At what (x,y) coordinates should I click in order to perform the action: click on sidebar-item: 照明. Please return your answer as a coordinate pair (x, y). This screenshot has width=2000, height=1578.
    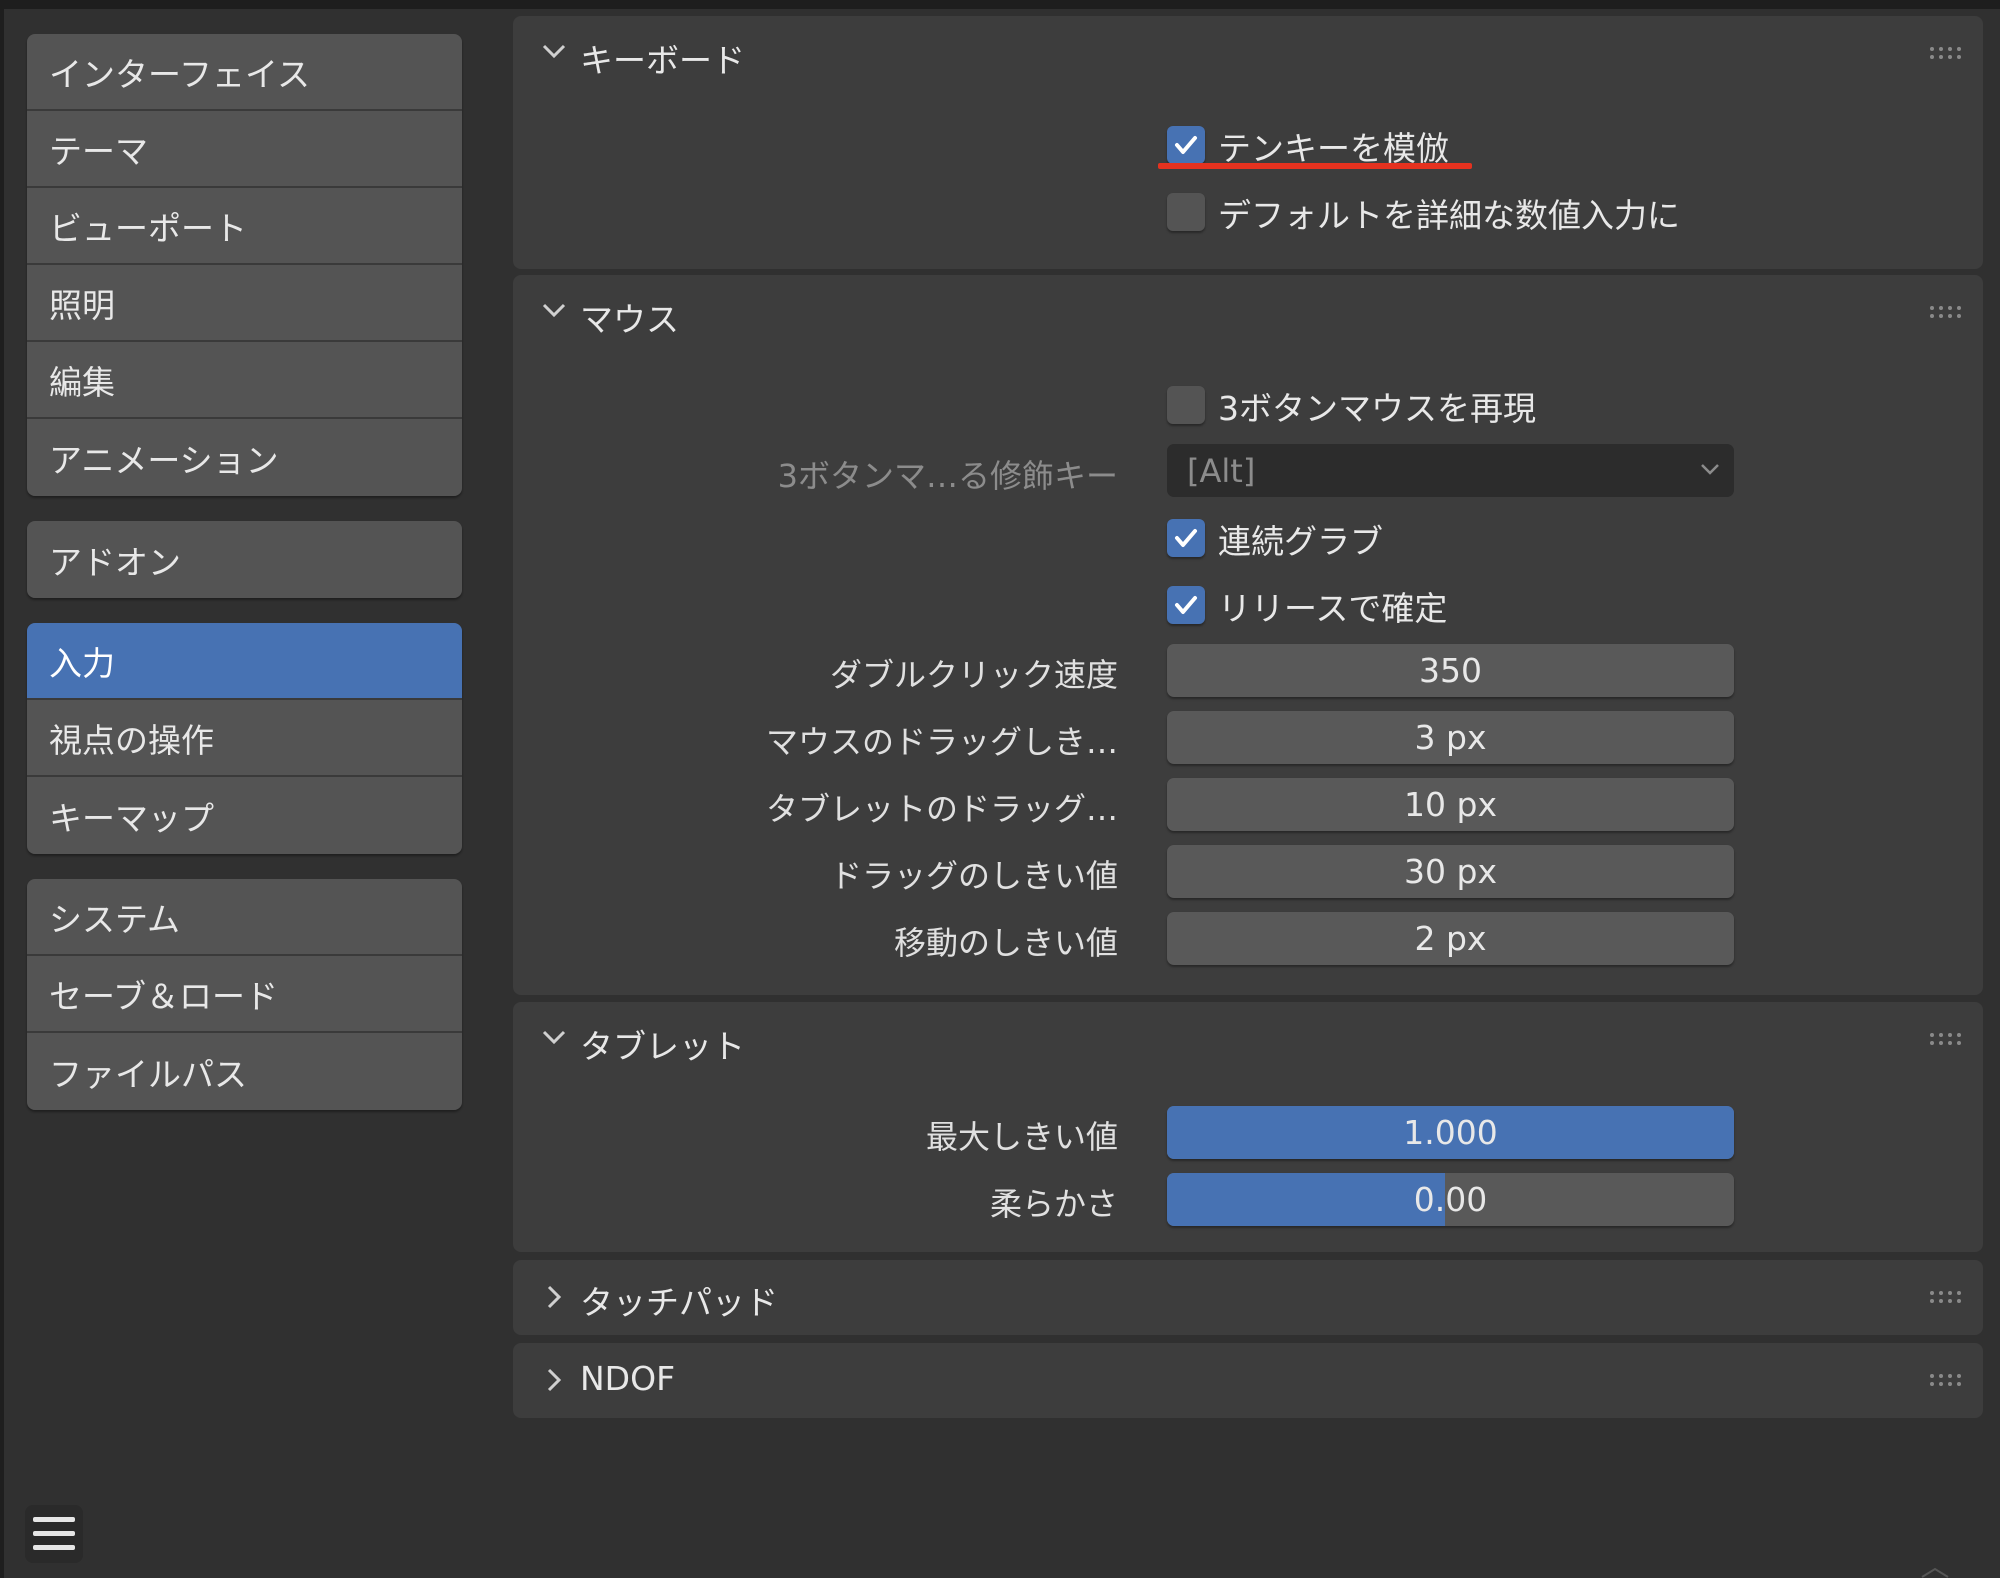
    Looking at the image, I should click on (244, 303).